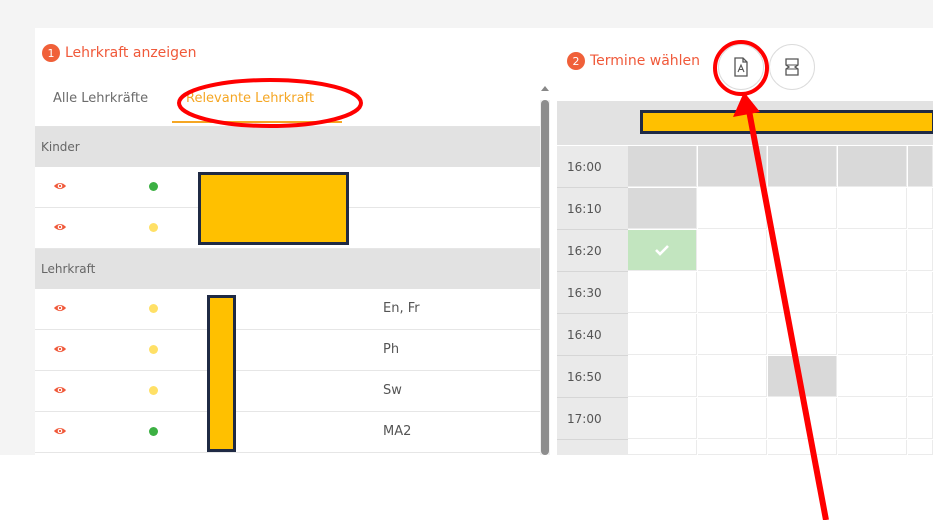 This screenshot has height=520, width=933. Describe the element at coordinates (287, 269) in the screenshot. I see `group-header-lehrkraft: Lehrkraft` at that location.